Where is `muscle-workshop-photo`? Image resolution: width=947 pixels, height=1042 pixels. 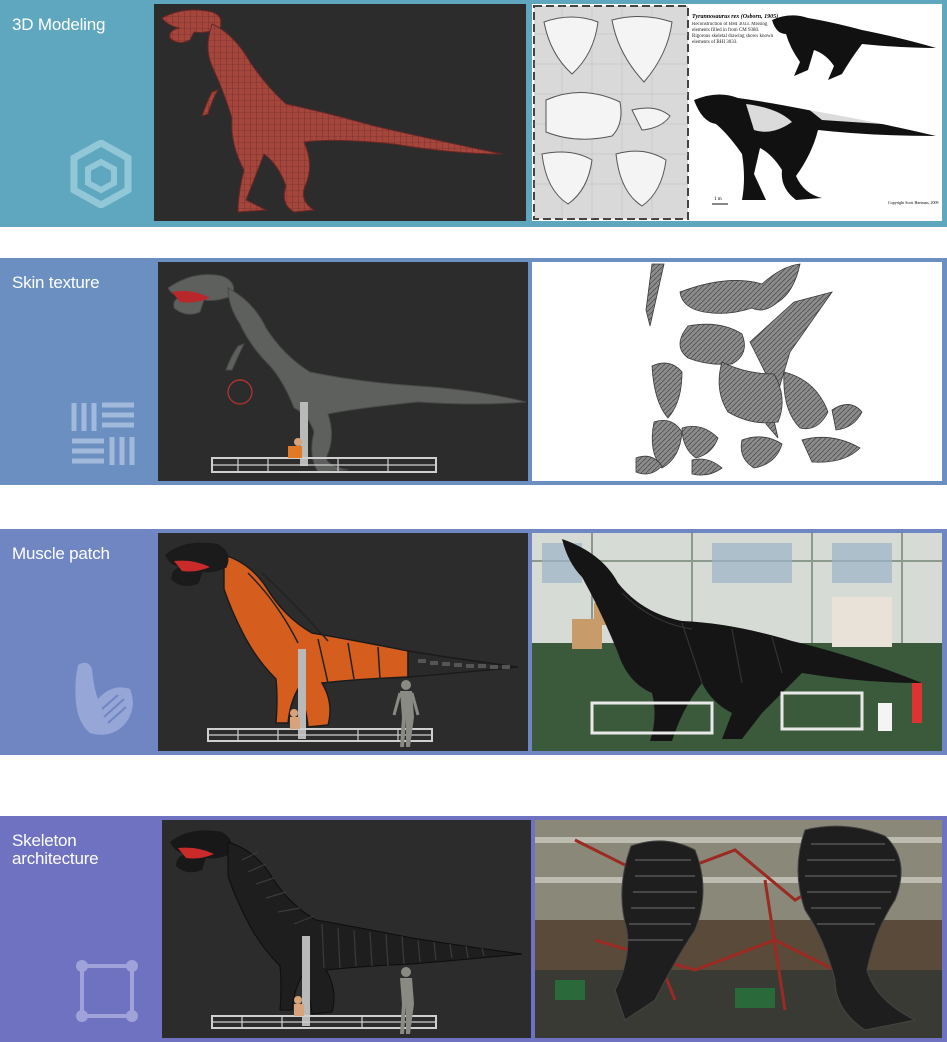 muscle-workshop-photo is located at coordinates (737, 642).